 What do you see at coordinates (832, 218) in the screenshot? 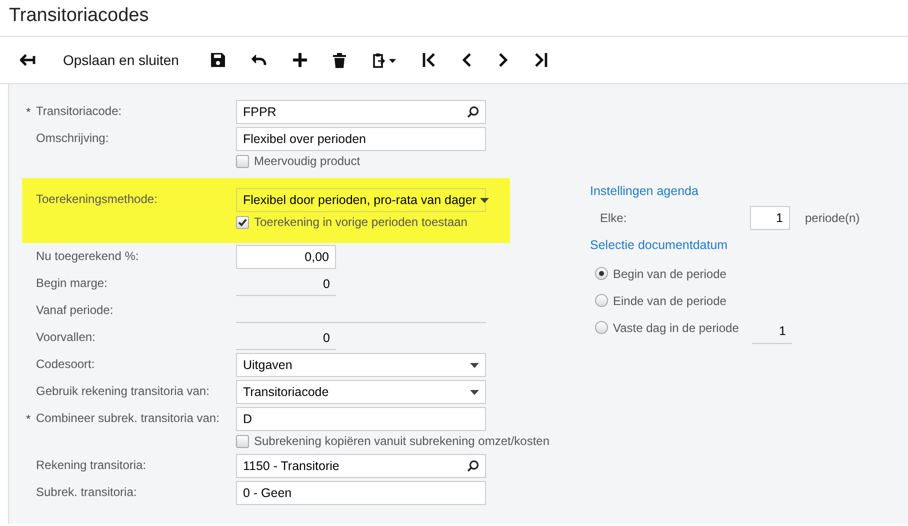
I see `unit-label: periode(n)` at bounding box center [832, 218].